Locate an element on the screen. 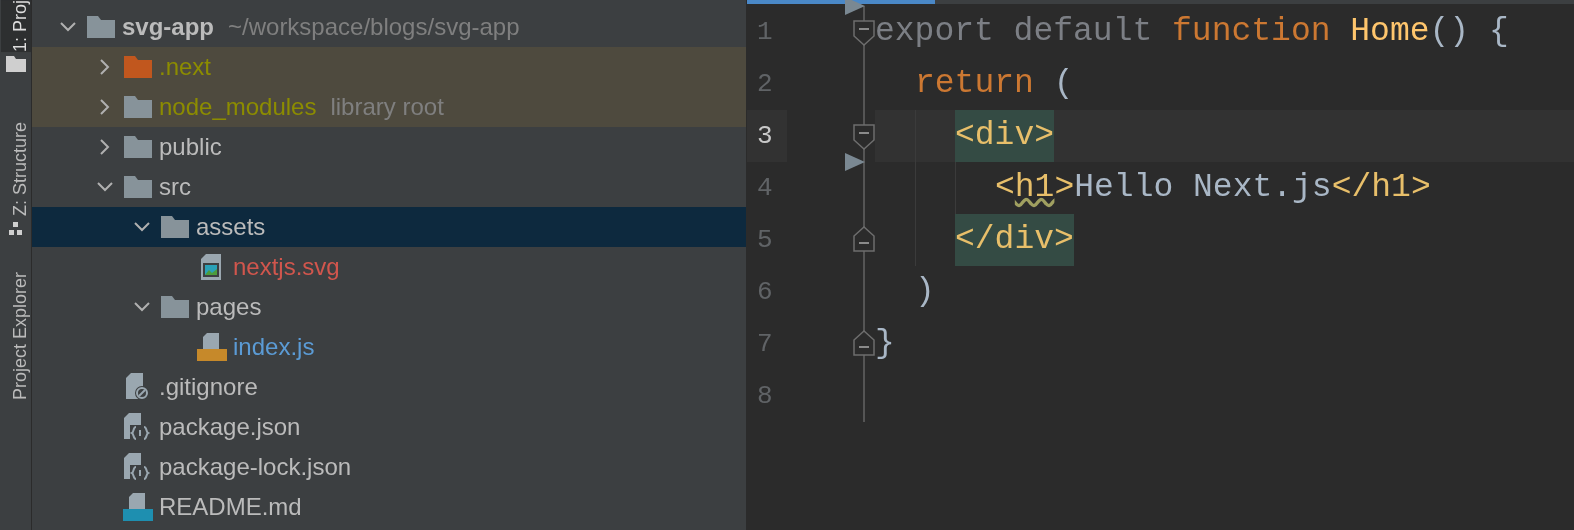  file-name: .gitignore is located at coordinates (208, 387).